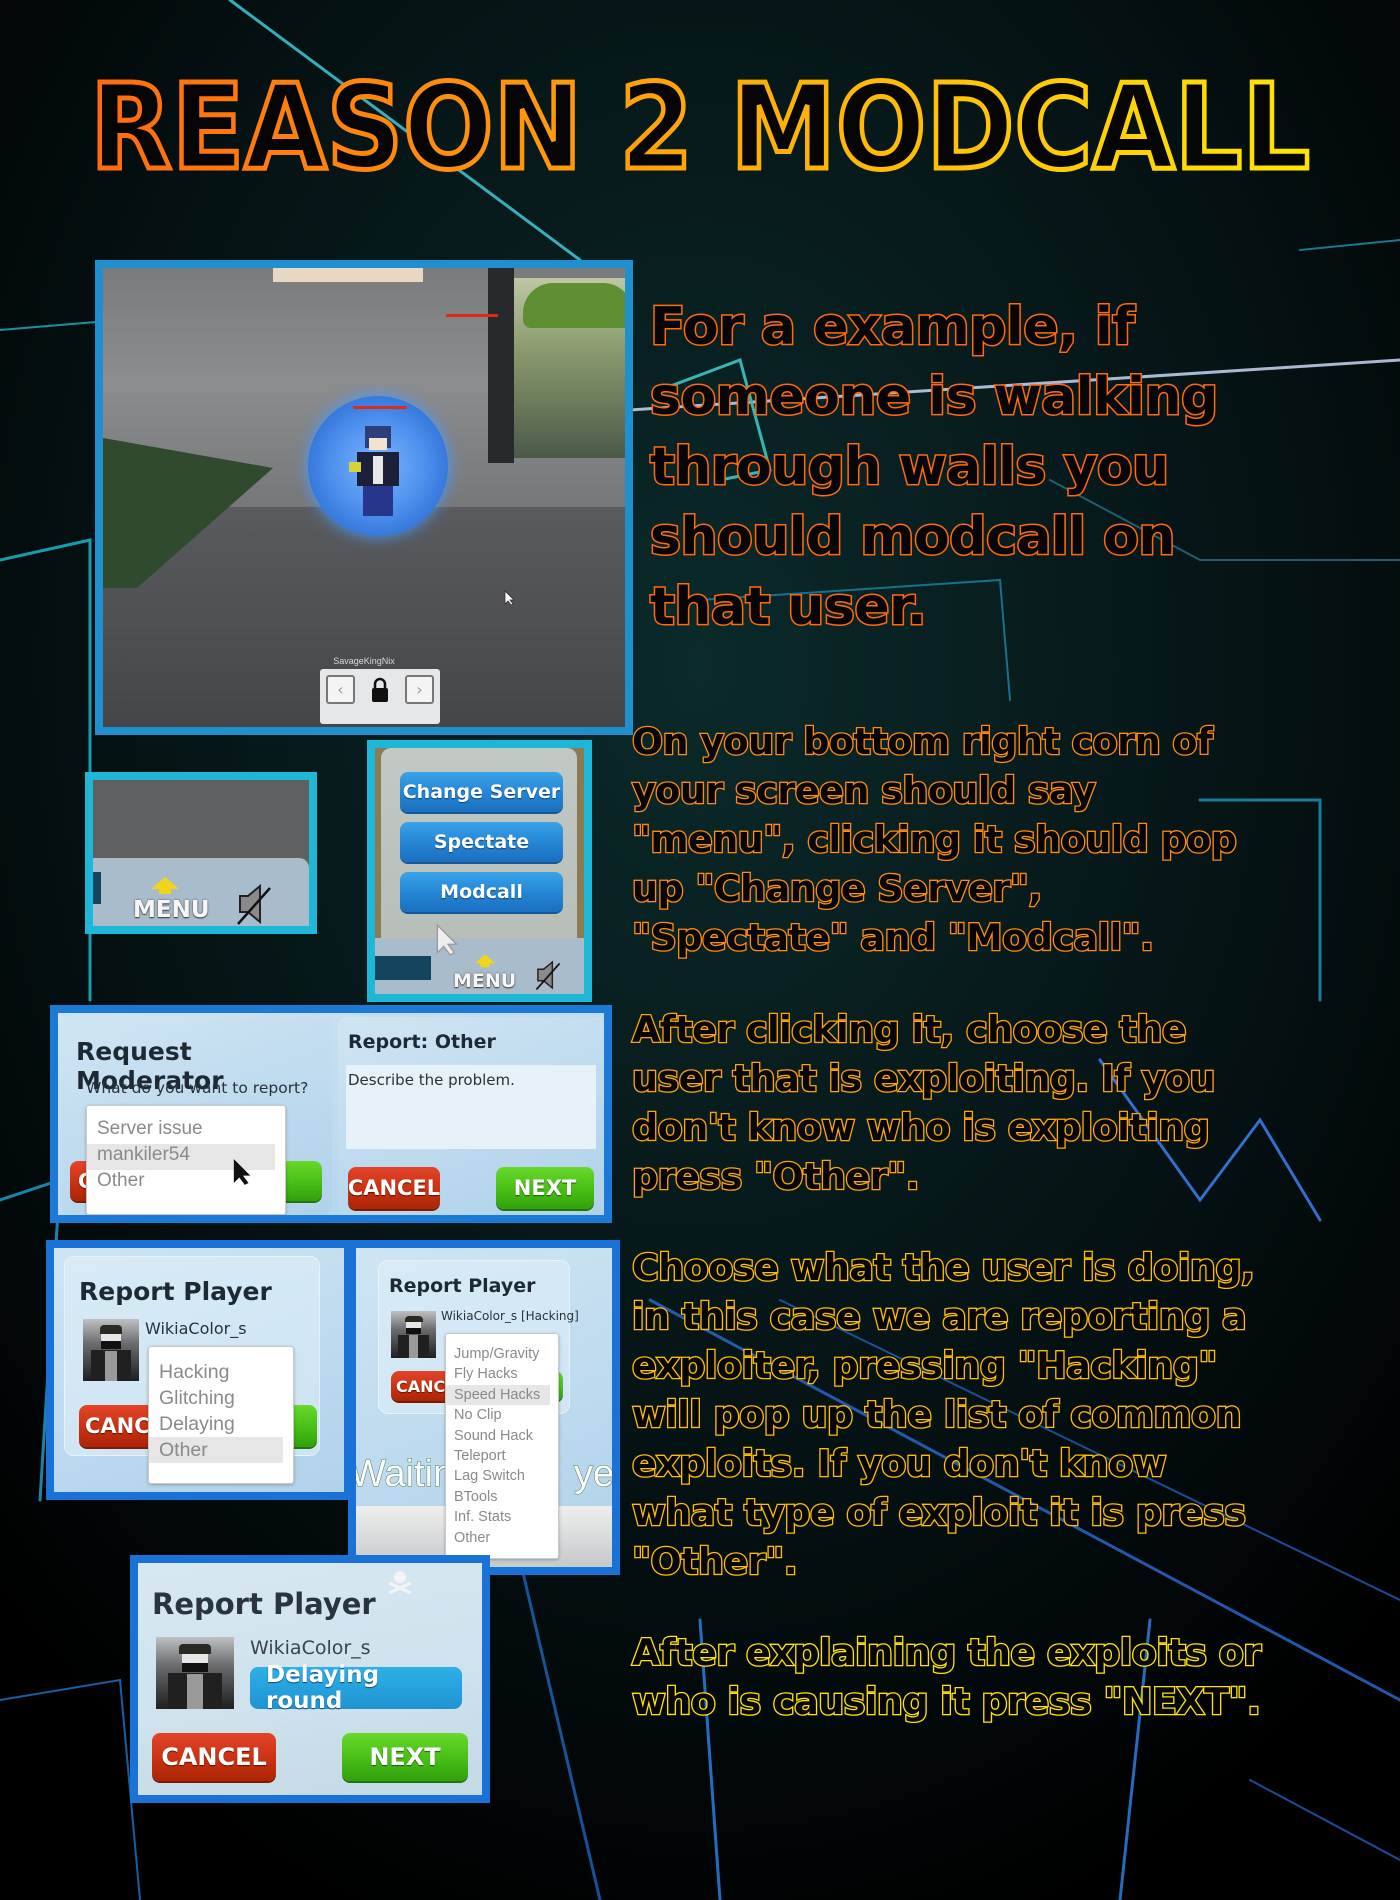 The image size is (1400, 1900). What do you see at coordinates (502, 1374) in the screenshot?
I see `dropdown-option: Fly Hacks` at bounding box center [502, 1374].